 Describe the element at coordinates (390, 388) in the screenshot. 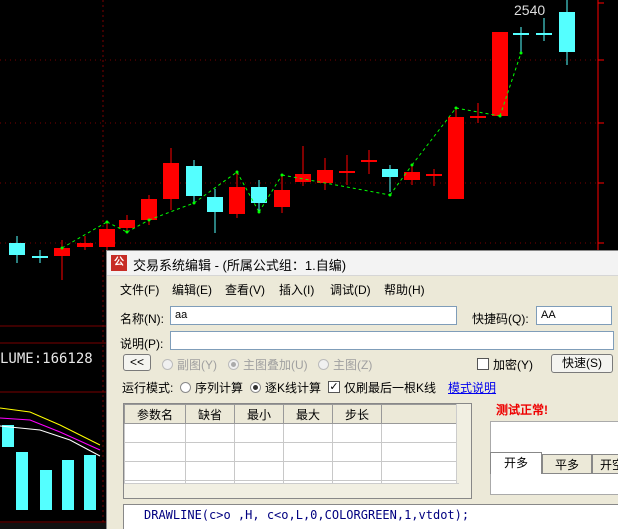

I see `only-last-bar-label: 仅刷最后一根K线` at that location.